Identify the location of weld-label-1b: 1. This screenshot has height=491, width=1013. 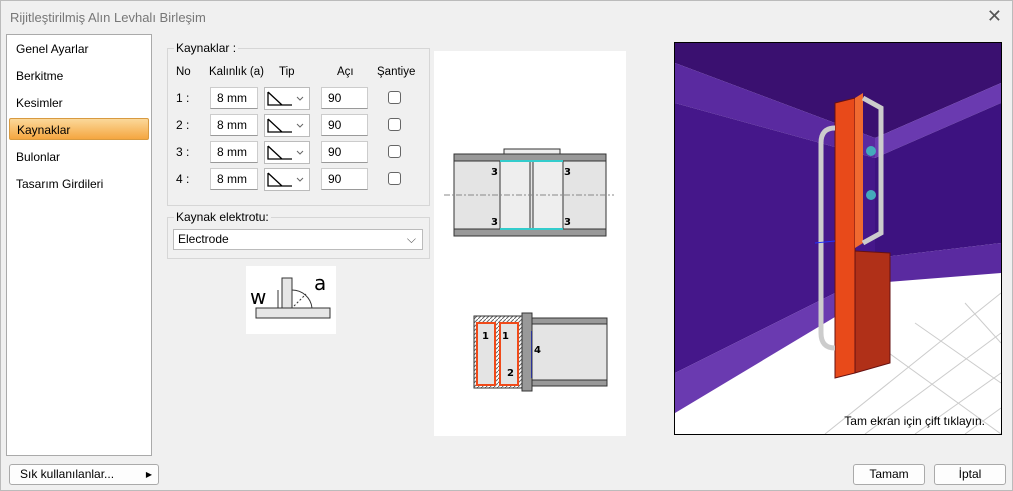
(505, 336).